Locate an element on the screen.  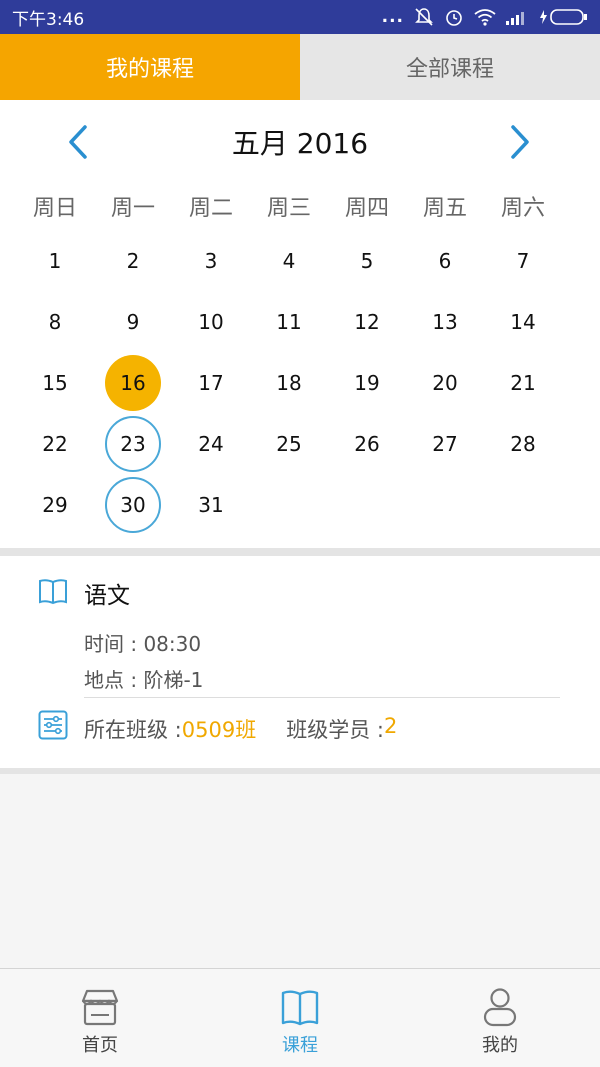
calendar-day: 11 is located at coordinates (289, 321).